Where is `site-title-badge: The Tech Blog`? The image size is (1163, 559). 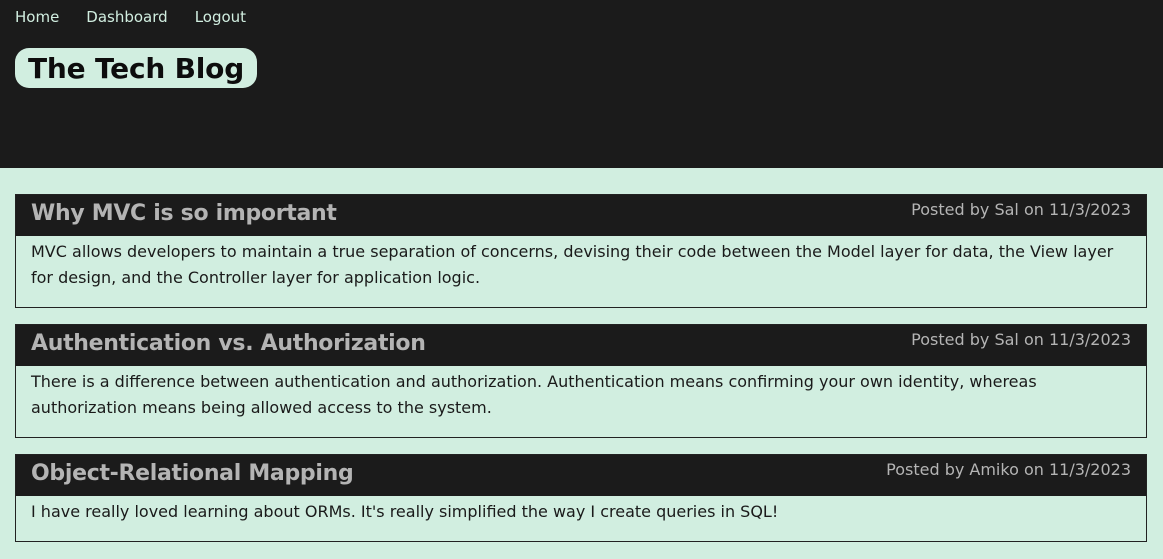 site-title-badge: The Tech Blog is located at coordinates (136, 68).